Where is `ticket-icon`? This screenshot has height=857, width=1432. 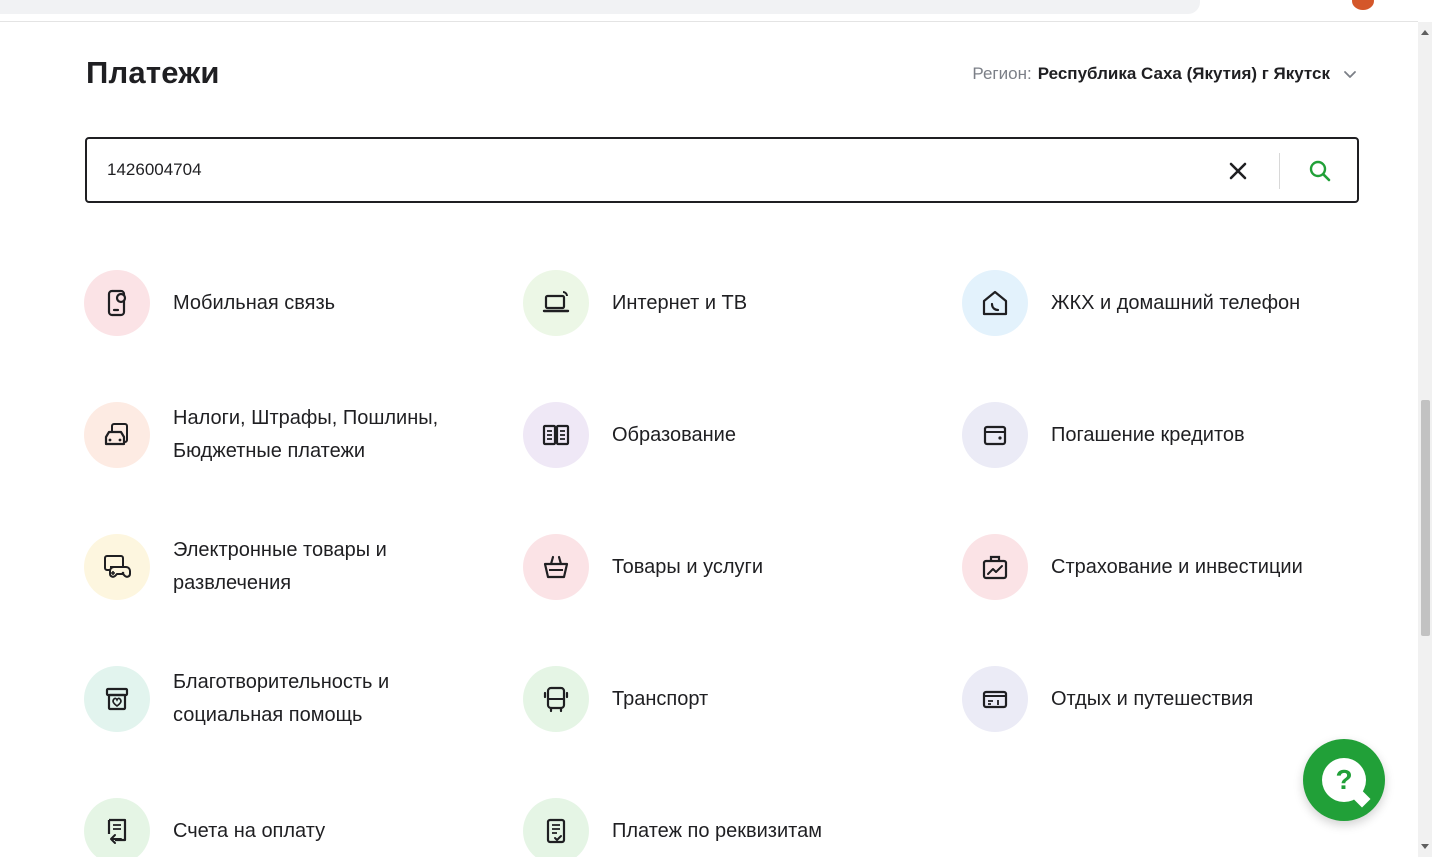 ticket-icon is located at coordinates (995, 699).